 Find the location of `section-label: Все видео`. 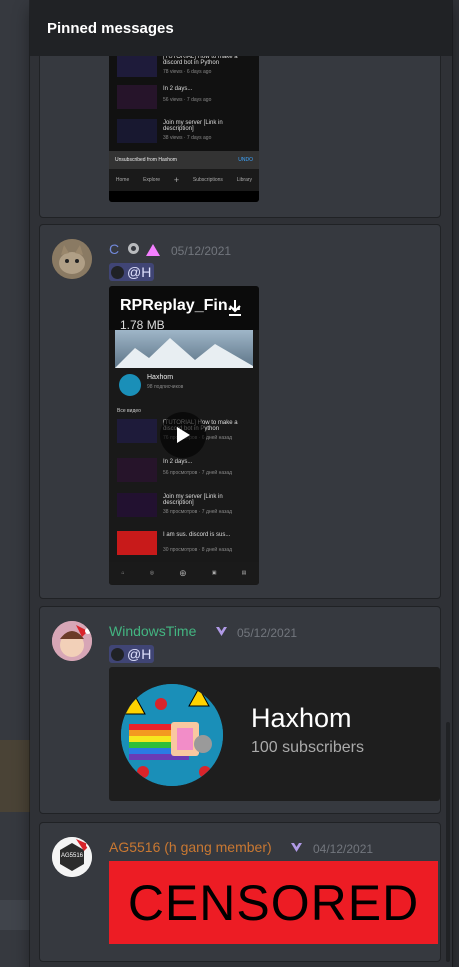

section-label: Все видео is located at coordinates (129, 411).